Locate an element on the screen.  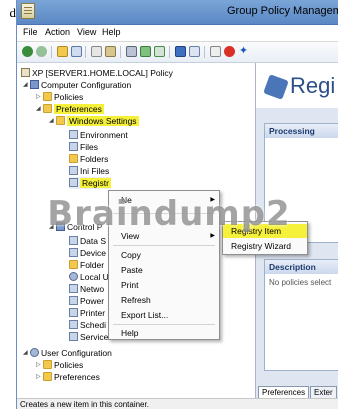
policy-icon is located at coordinates (25, 72).